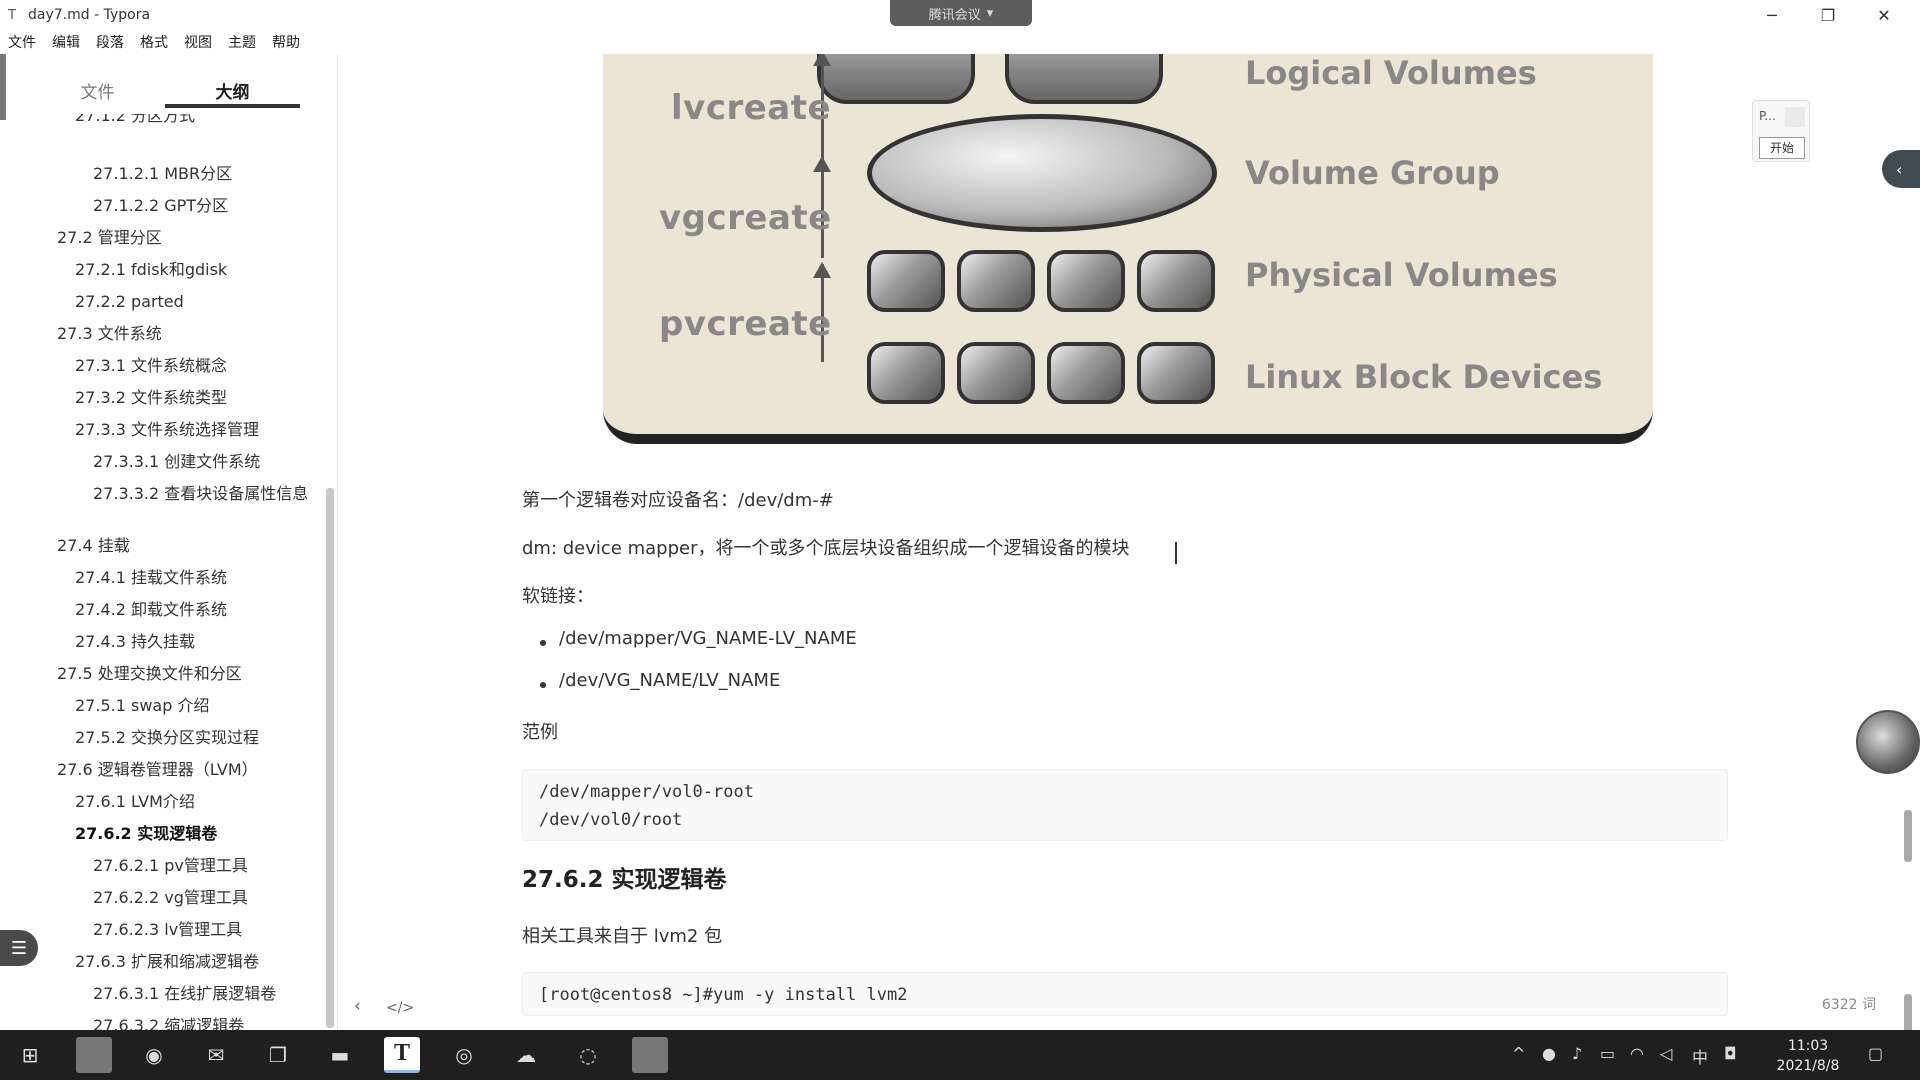  Describe the element at coordinates (110, 42) in the screenshot. I see `menu-paragraph: 段落` at that location.